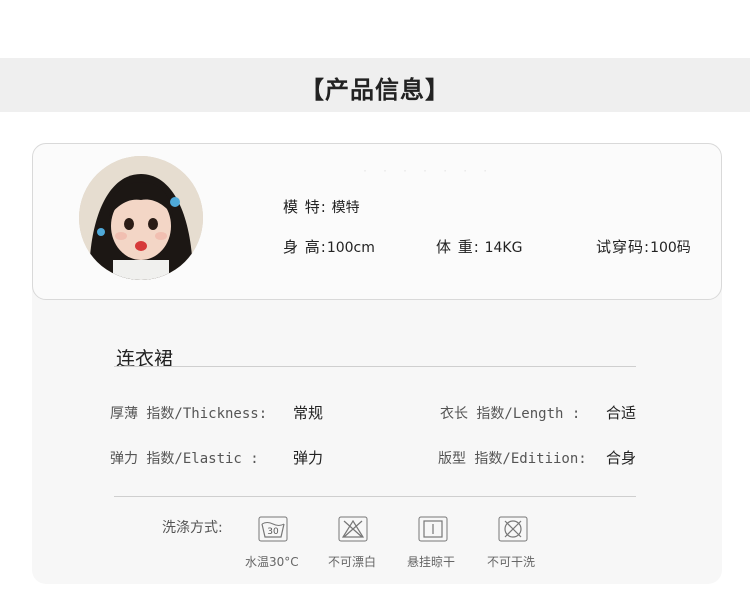 The height and width of the screenshot is (607, 750). I want to click on page-title: 【产品信息】, so click(375, 90).